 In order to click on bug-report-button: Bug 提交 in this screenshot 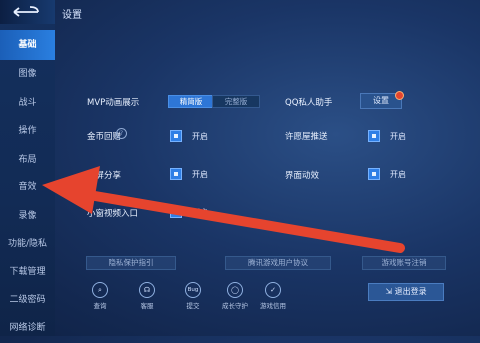, I will do `click(193, 296)`.